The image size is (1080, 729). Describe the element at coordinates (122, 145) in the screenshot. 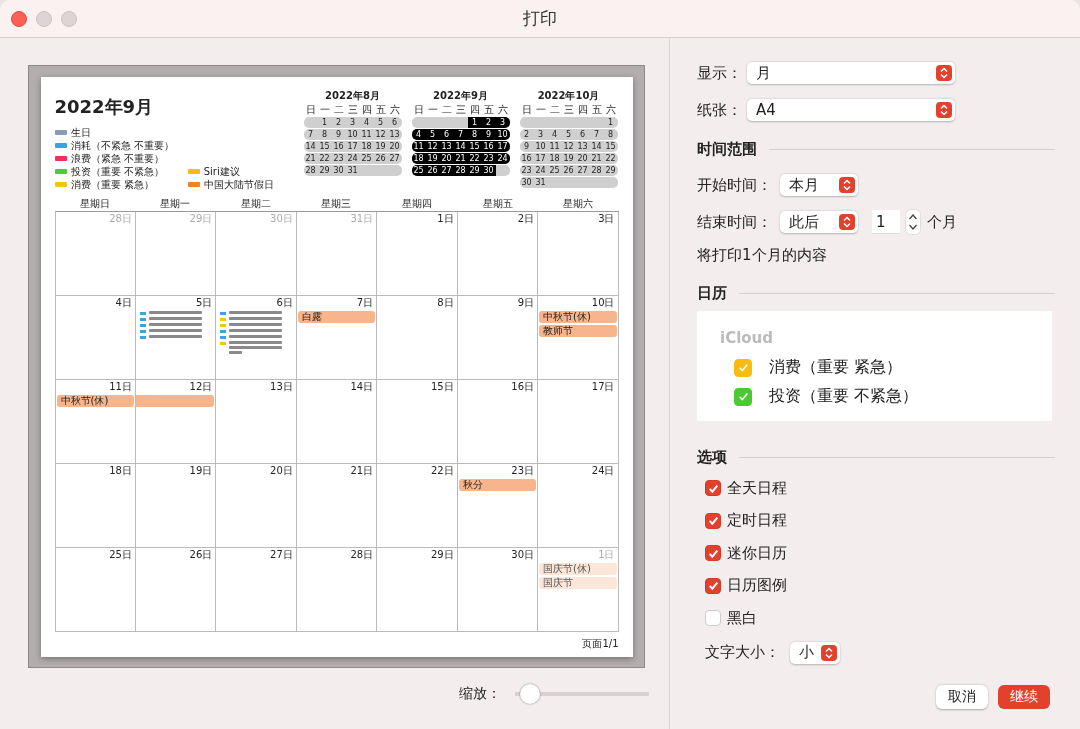

I see `legend-label: 消耗（不紧急 不重要）` at that location.